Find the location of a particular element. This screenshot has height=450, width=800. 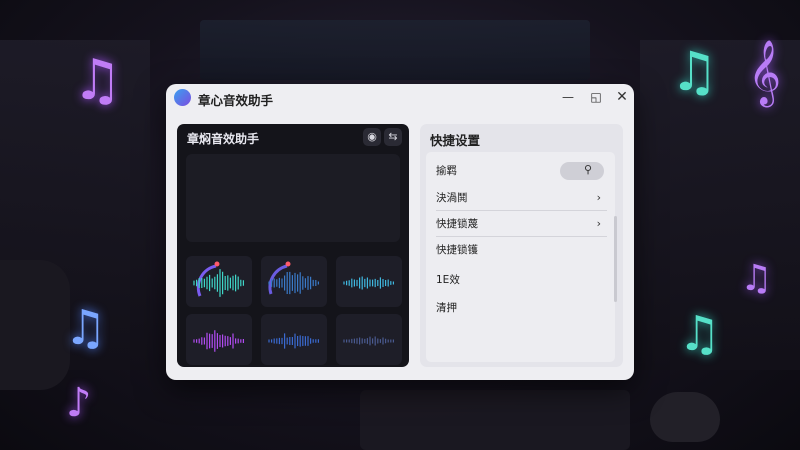

settings-item: 快捷锁镬 is located at coordinates (521, 250).